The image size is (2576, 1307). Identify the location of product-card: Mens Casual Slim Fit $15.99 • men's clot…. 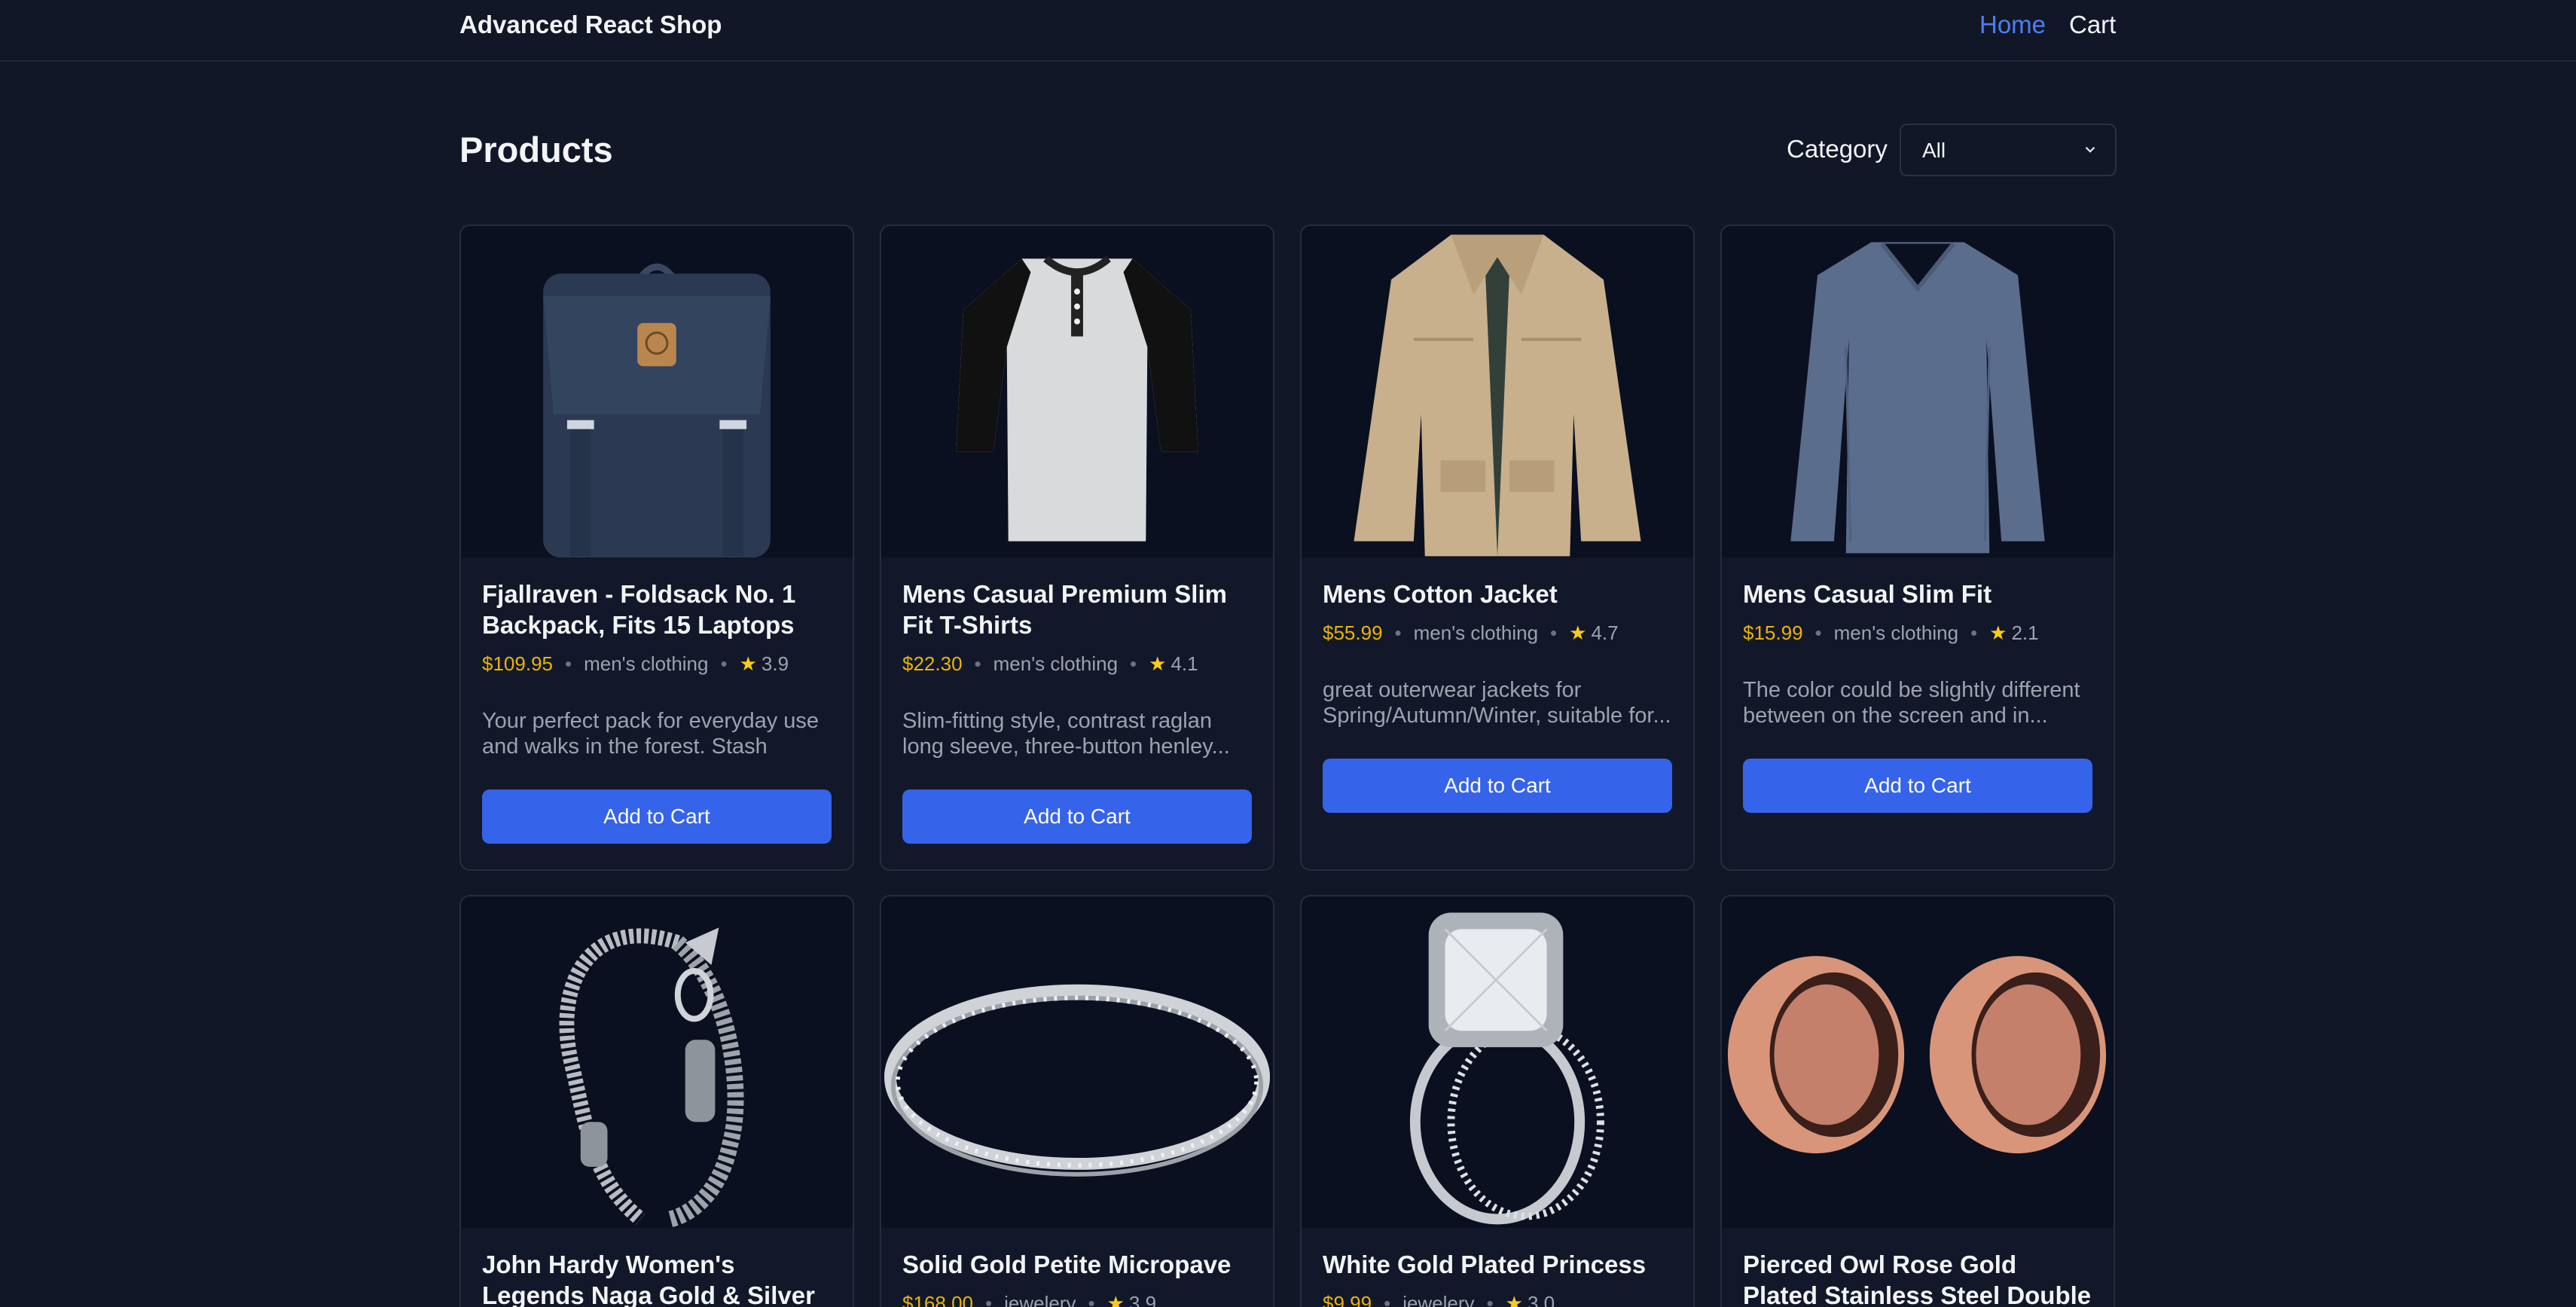
(1918, 547).